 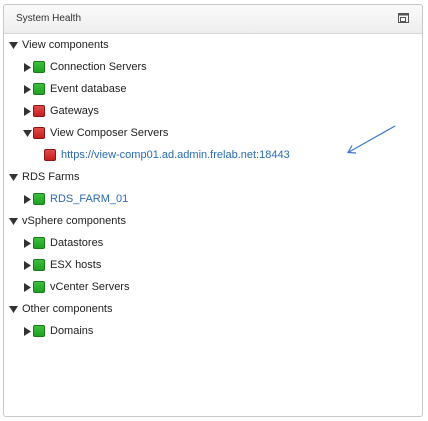 What do you see at coordinates (89, 199) in the screenshot?
I see `rds-farm-link: RDS_FARM_01` at bounding box center [89, 199].